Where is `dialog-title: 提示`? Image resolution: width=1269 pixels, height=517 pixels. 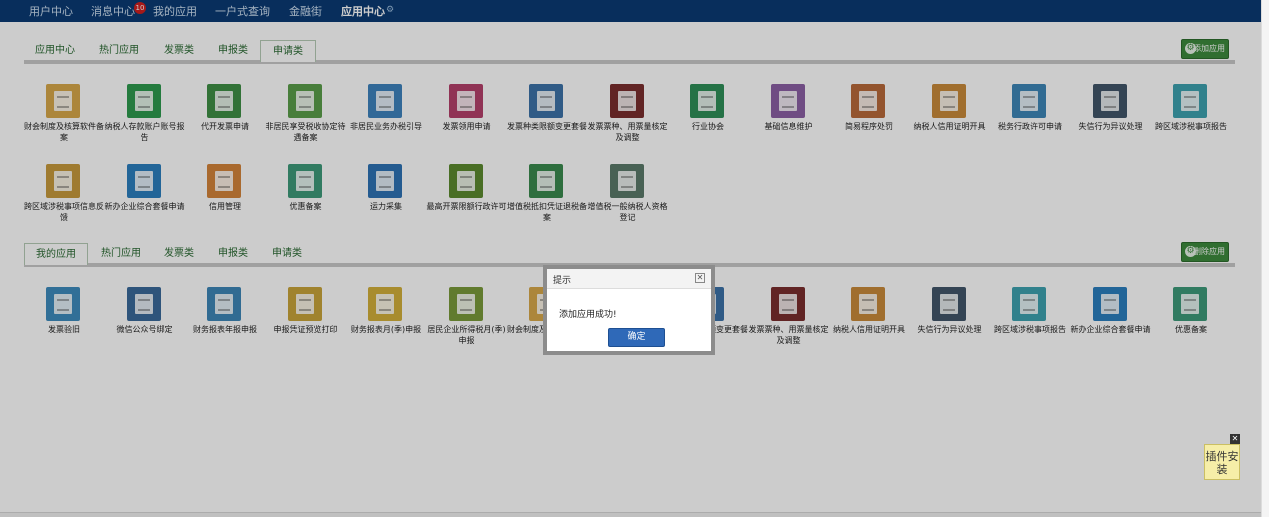
dialog-title: 提示 is located at coordinates (562, 281).